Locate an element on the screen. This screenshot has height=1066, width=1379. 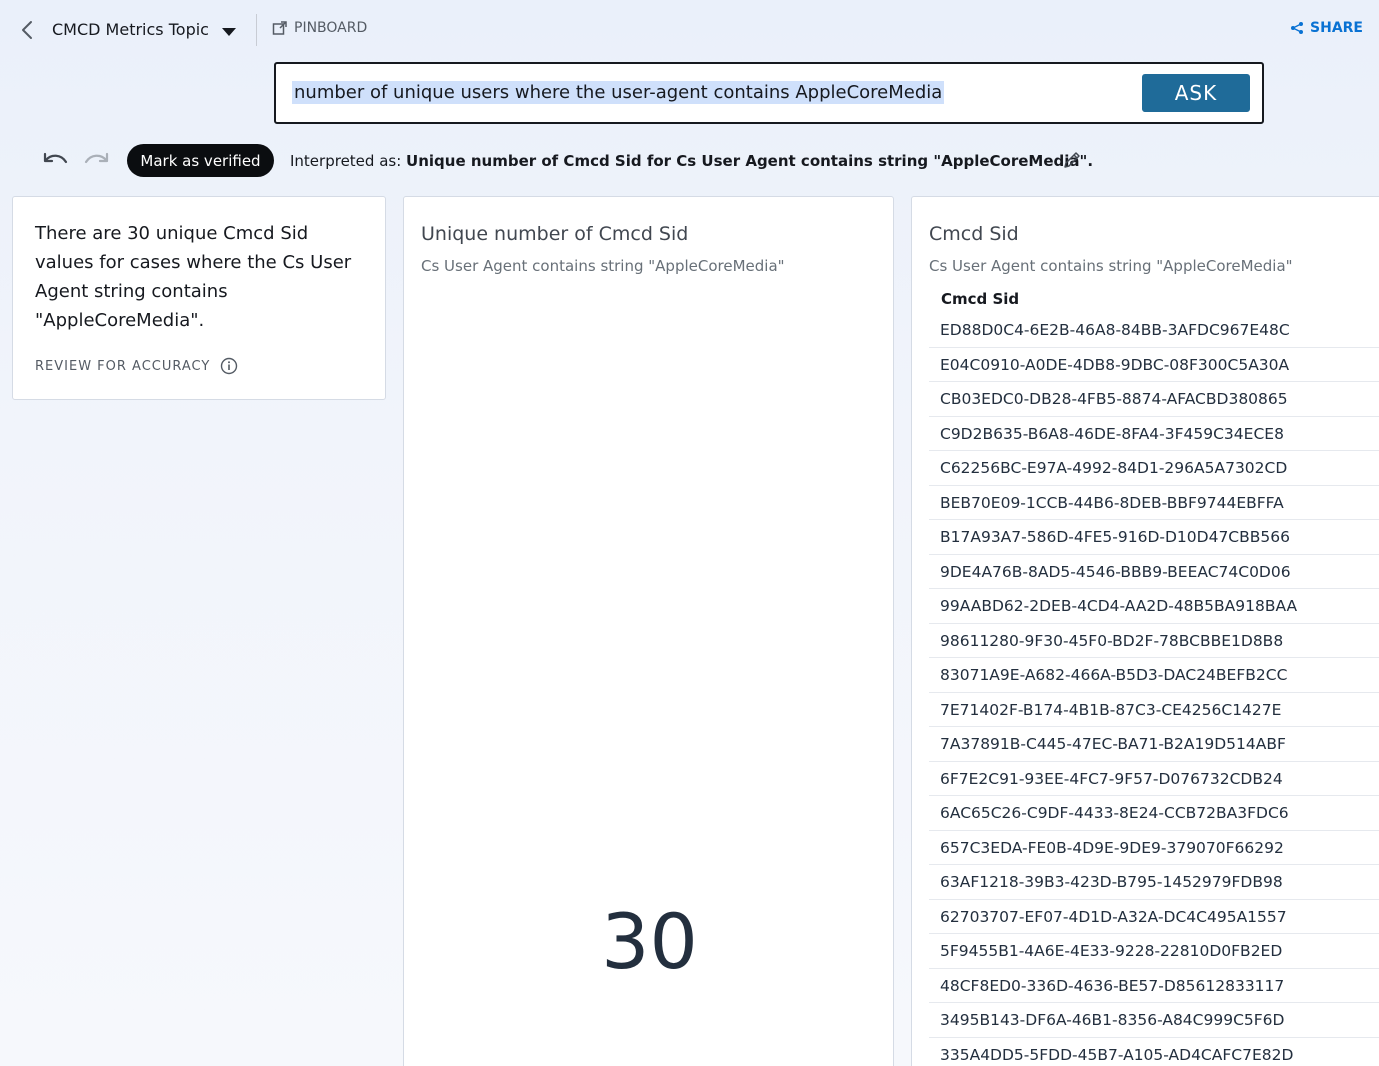
top-bar: CMCD Metrics Topic PINBOARD SHARE is located at coordinates (689, 30).